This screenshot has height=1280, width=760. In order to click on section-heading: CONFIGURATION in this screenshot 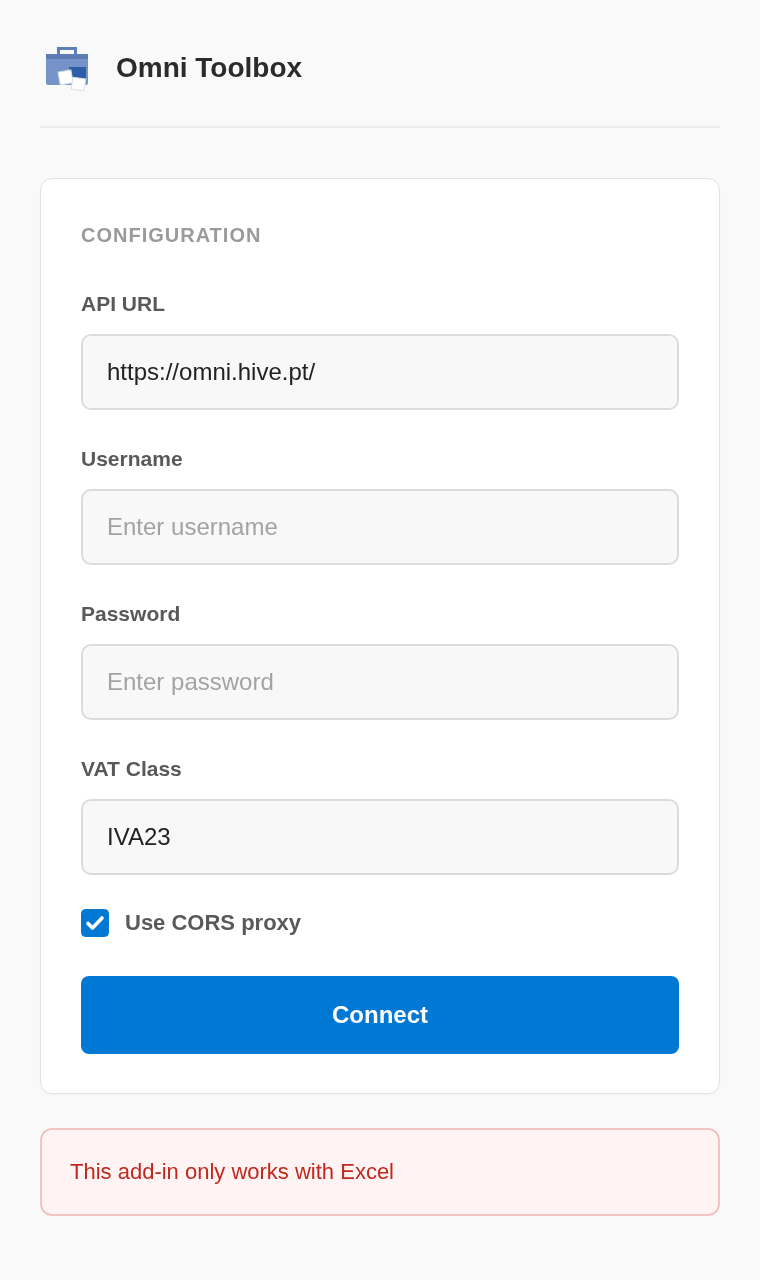, I will do `click(172, 235)`.